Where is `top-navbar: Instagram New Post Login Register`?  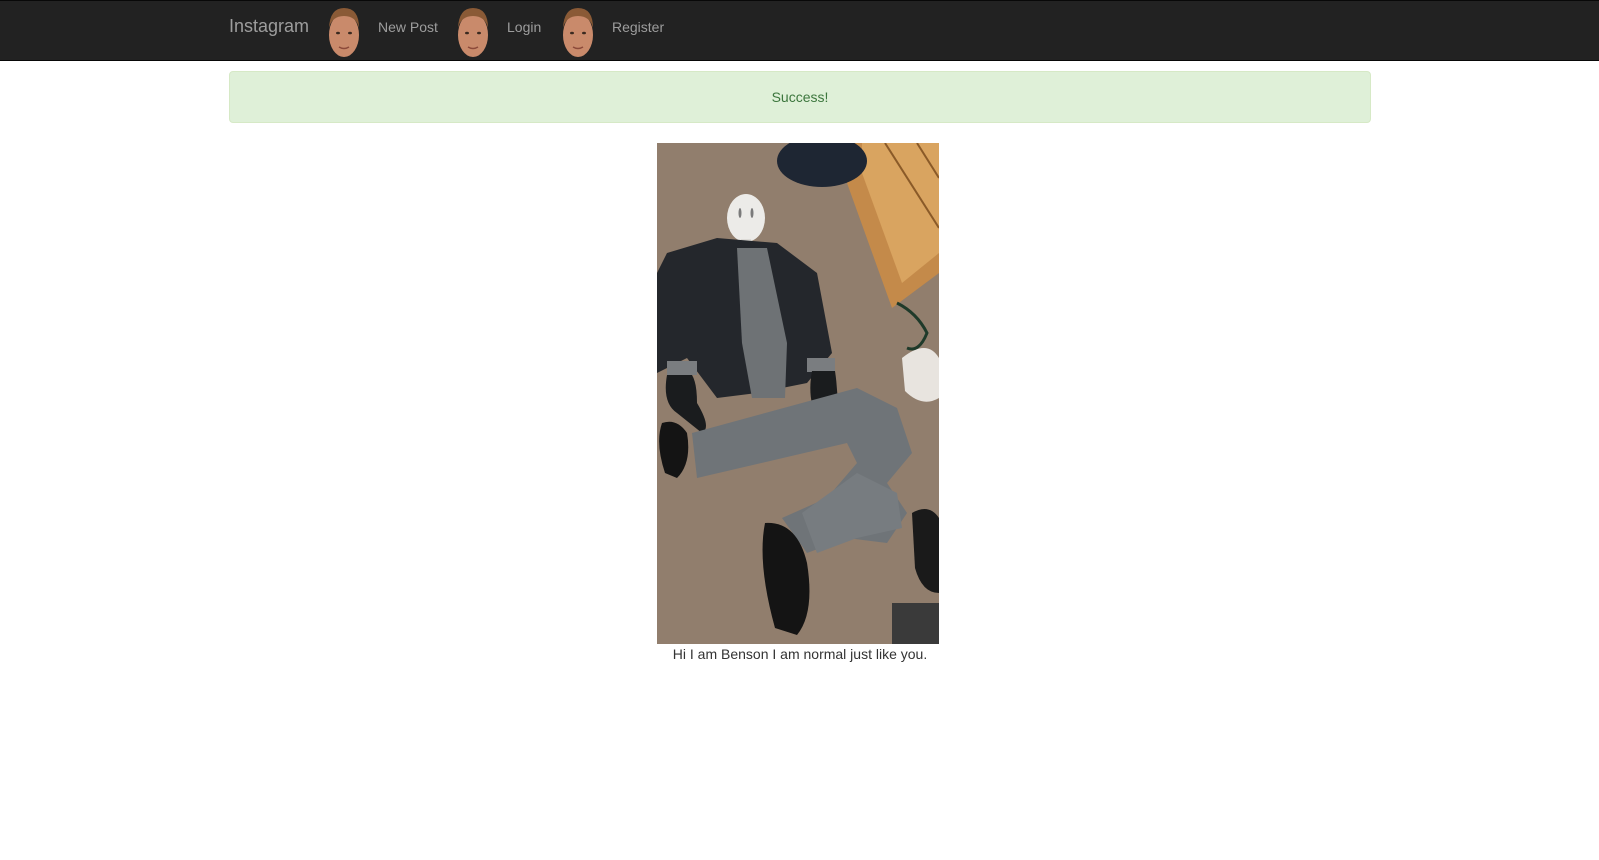 top-navbar: Instagram New Post Login Register is located at coordinates (799, 30).